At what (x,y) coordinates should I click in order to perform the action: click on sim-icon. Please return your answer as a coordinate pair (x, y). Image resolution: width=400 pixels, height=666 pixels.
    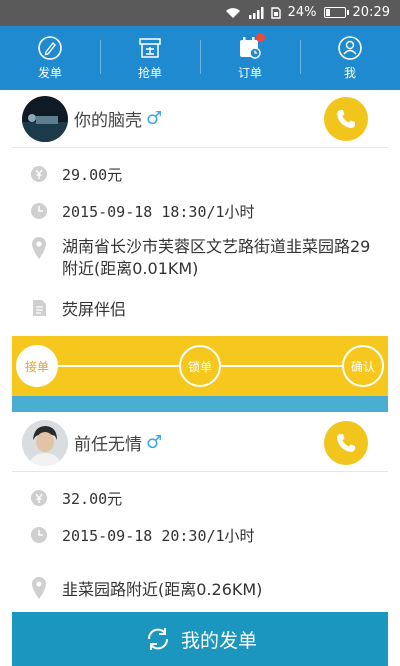
    Looking at the image, I should click on (275, 12).